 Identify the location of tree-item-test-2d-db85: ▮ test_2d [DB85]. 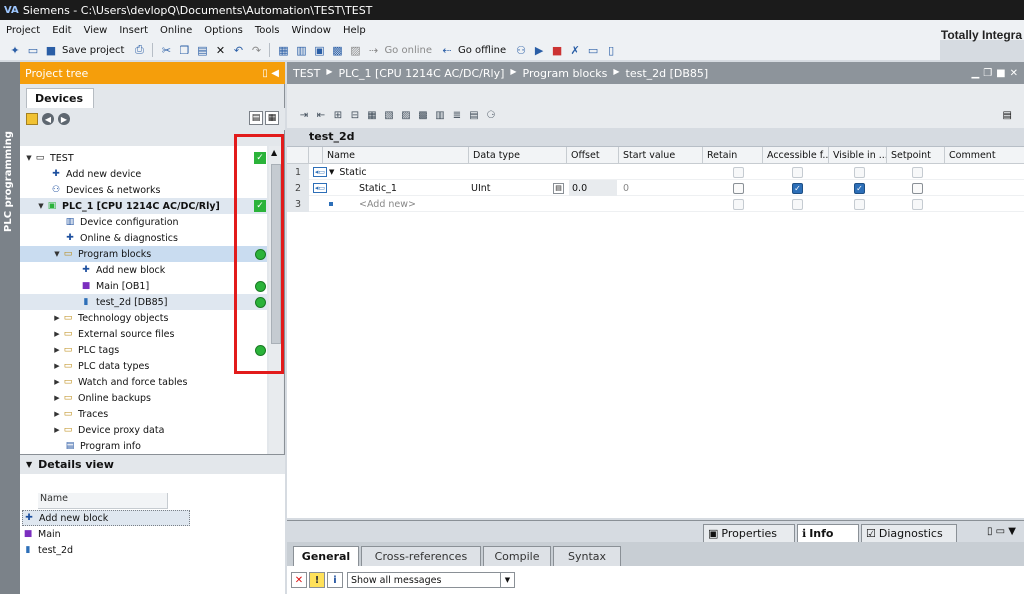
(143, 302).